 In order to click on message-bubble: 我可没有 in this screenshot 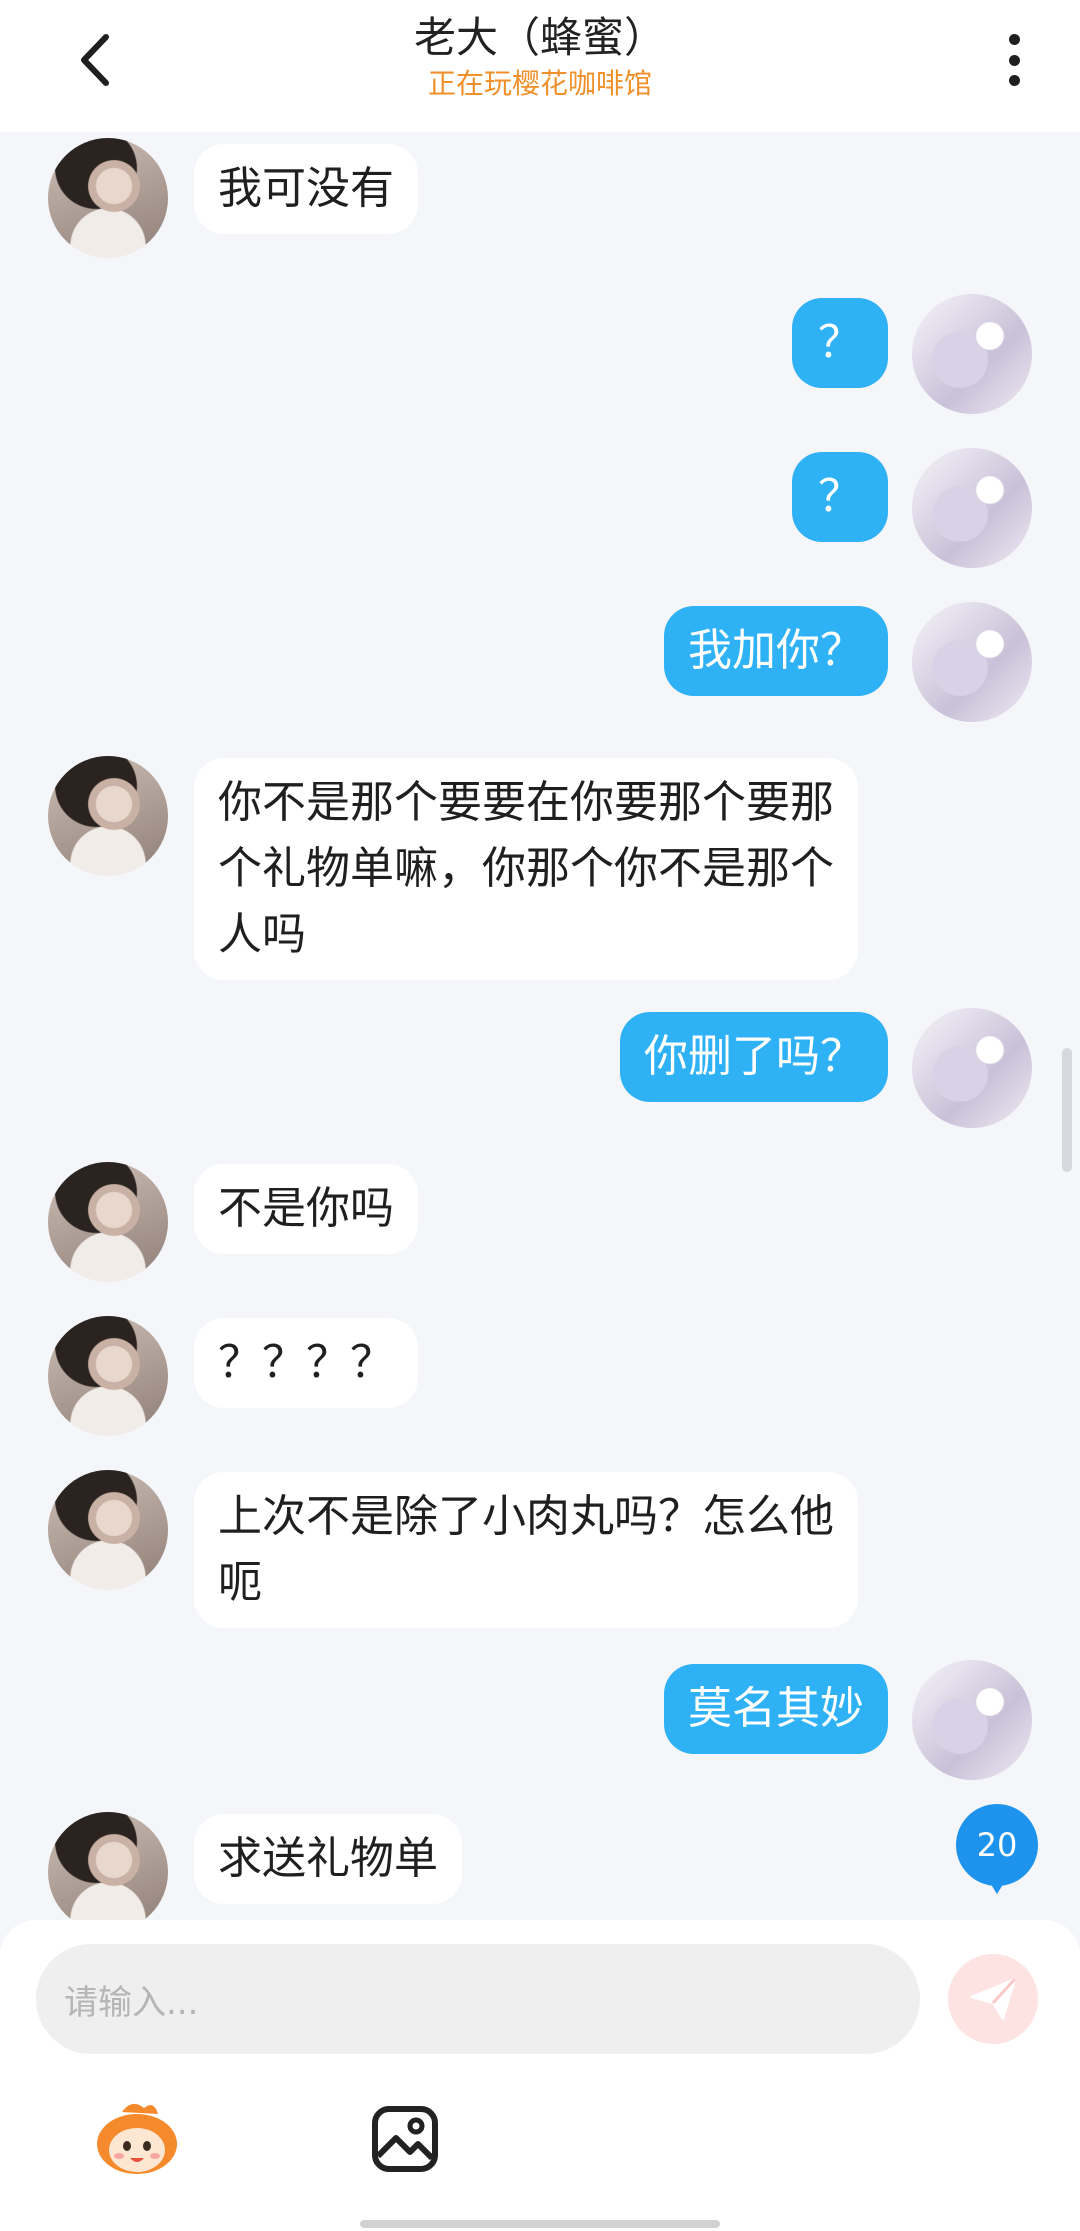, I will do `click(306, 189)`.